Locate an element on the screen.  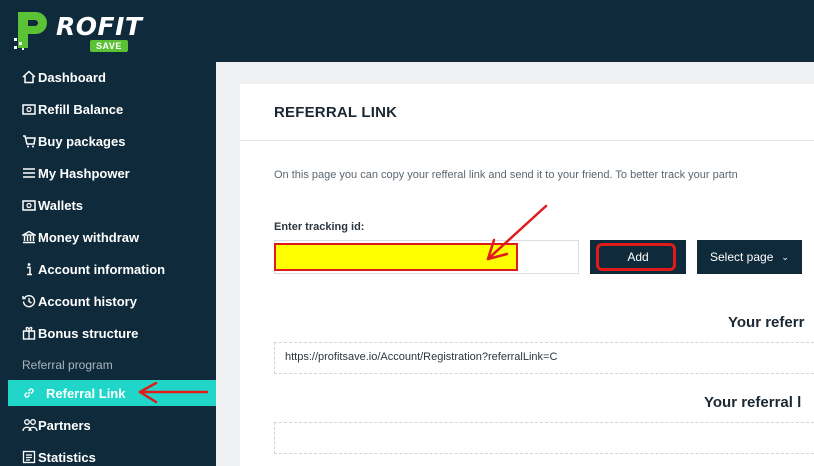
sidebar-item-label: Referral Link is located at coordinates (86, 393).